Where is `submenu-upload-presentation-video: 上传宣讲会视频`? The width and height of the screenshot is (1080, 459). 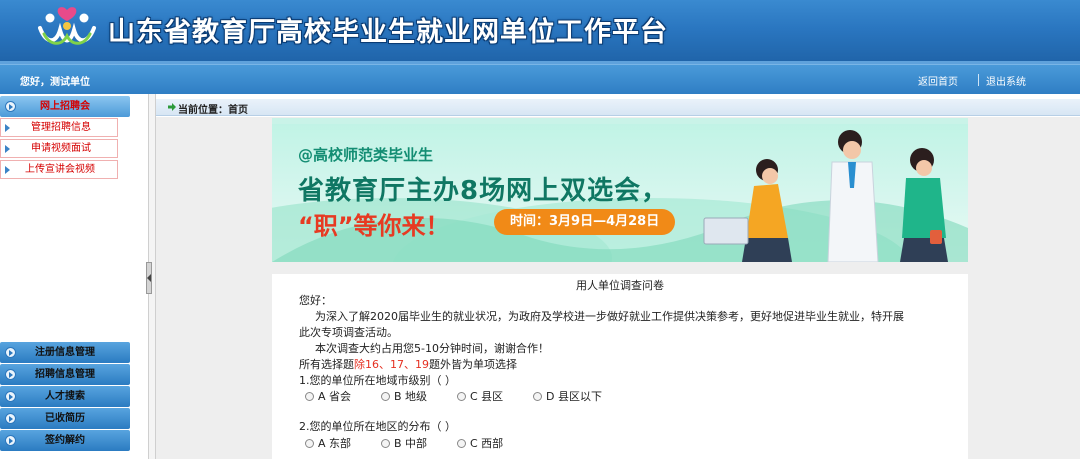
submenu-upload-presentation-video: 上传宣讲会视频 is located at coordinates (59, 169).